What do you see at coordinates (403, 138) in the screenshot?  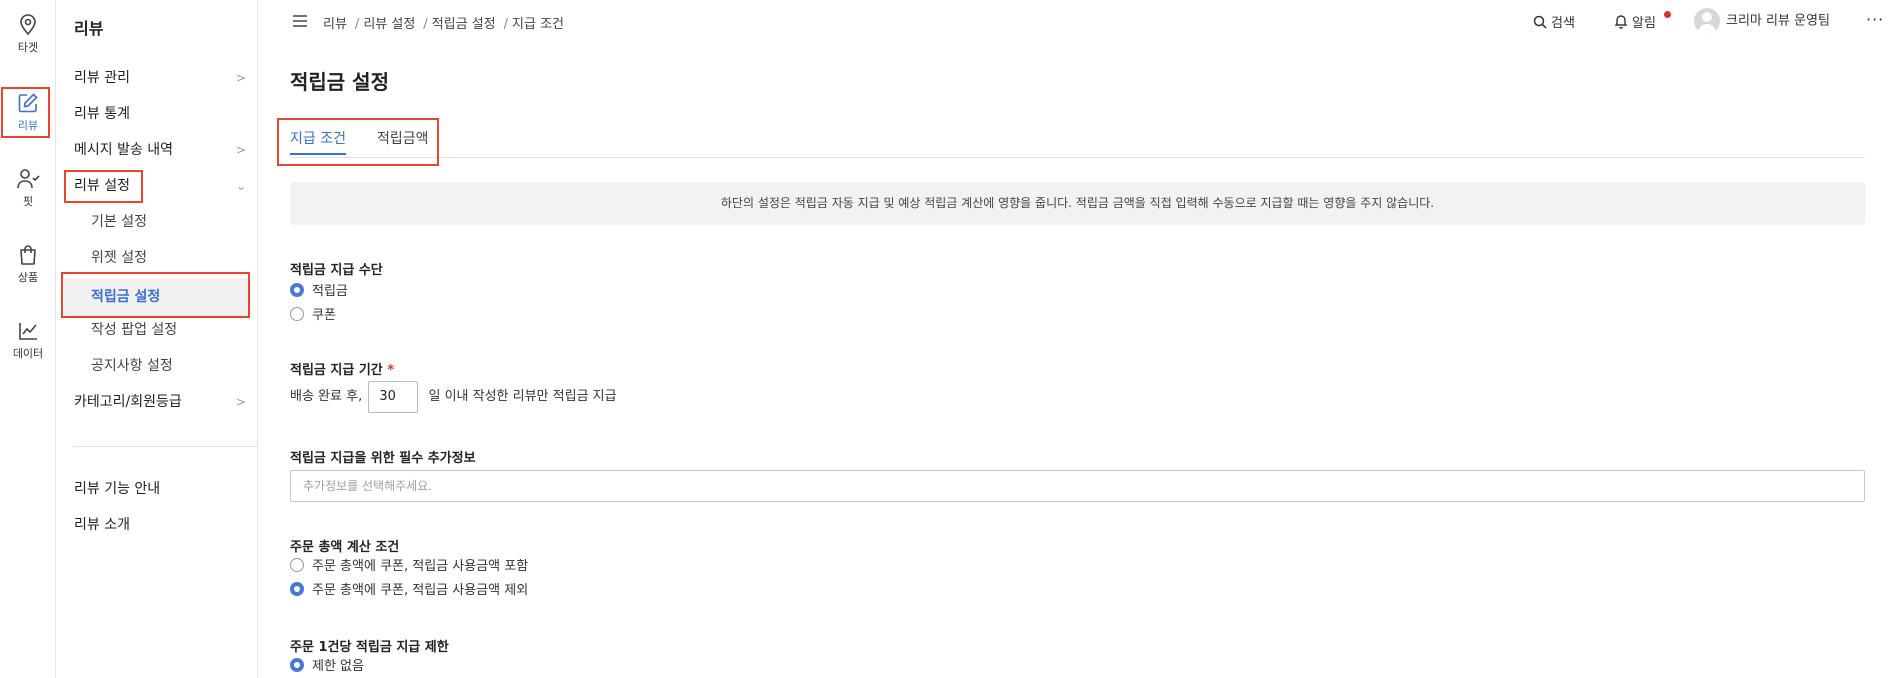 I see `tab-mileage-amount: 적립금액` at bounding box center [403, 138].